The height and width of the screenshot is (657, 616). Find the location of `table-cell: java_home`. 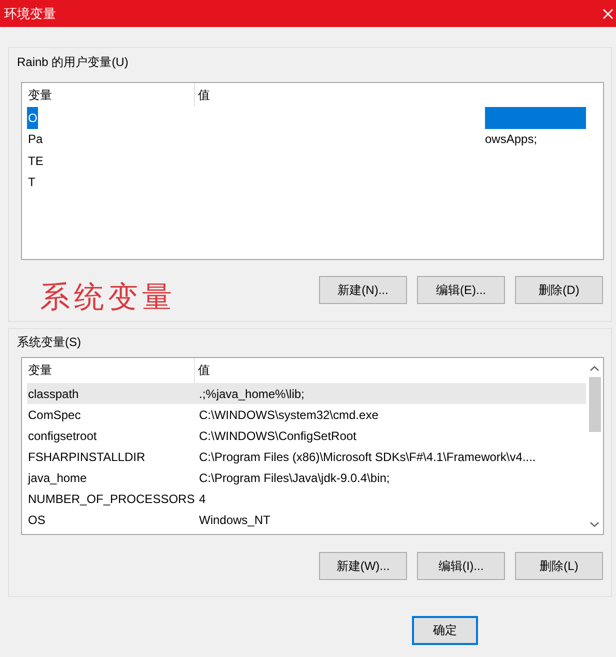

table-cell: java_home is located at coordinates (111, 477).